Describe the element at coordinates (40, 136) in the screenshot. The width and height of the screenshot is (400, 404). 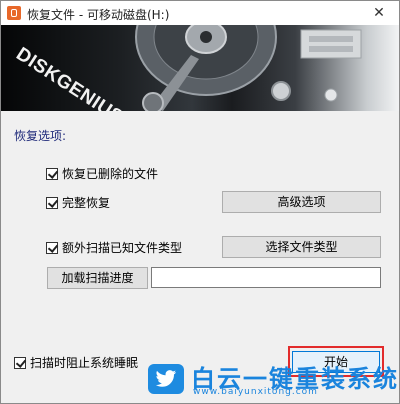
I see `recovery-options-heading: 恢复选项:` at that location.